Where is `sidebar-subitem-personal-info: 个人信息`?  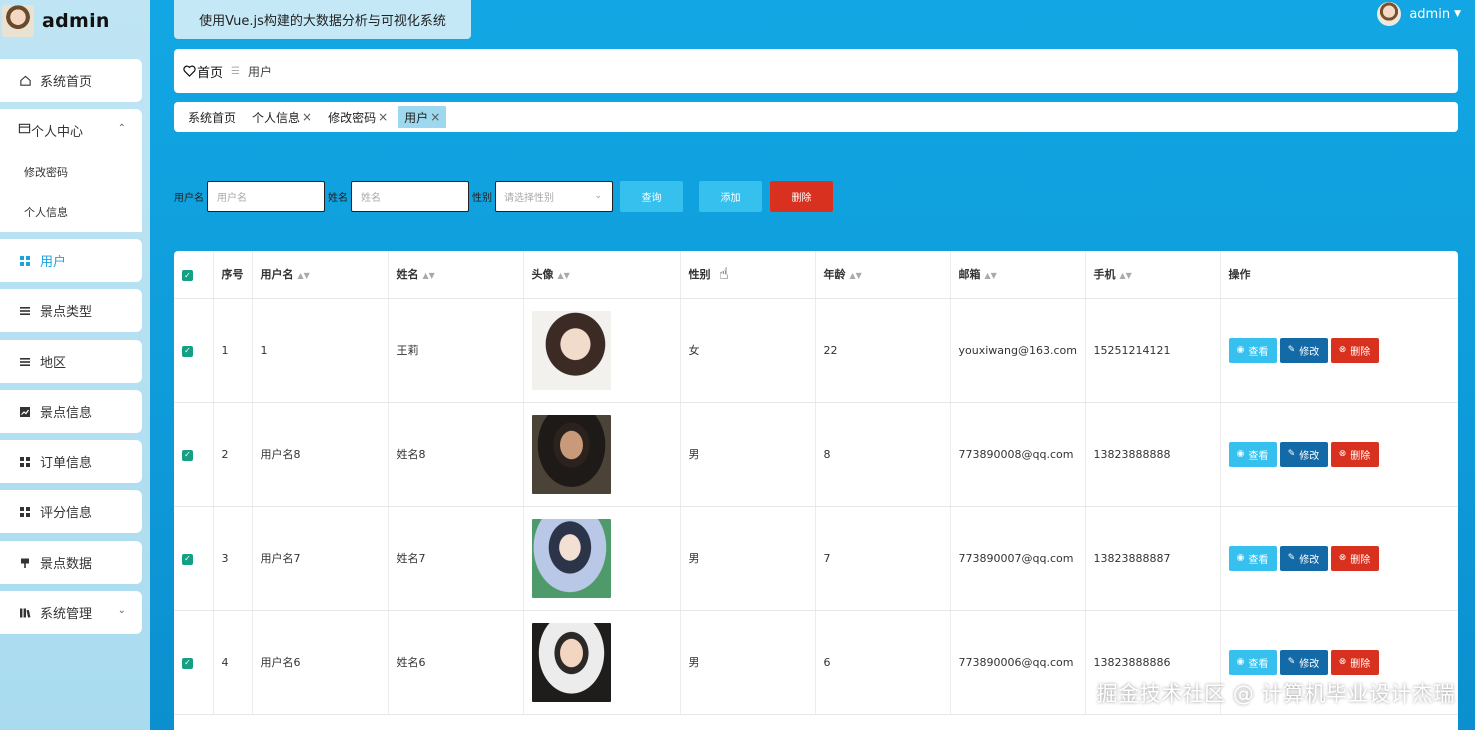
sidebar-subitem-personal-info: 个人信息 is located at coordinates (71, 212).